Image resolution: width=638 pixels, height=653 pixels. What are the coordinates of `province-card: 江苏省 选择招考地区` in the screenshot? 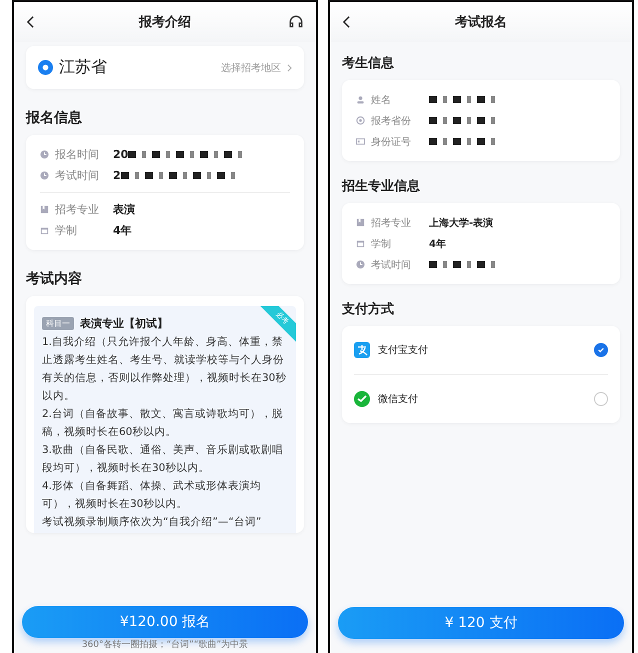 It's located at (165, 67).